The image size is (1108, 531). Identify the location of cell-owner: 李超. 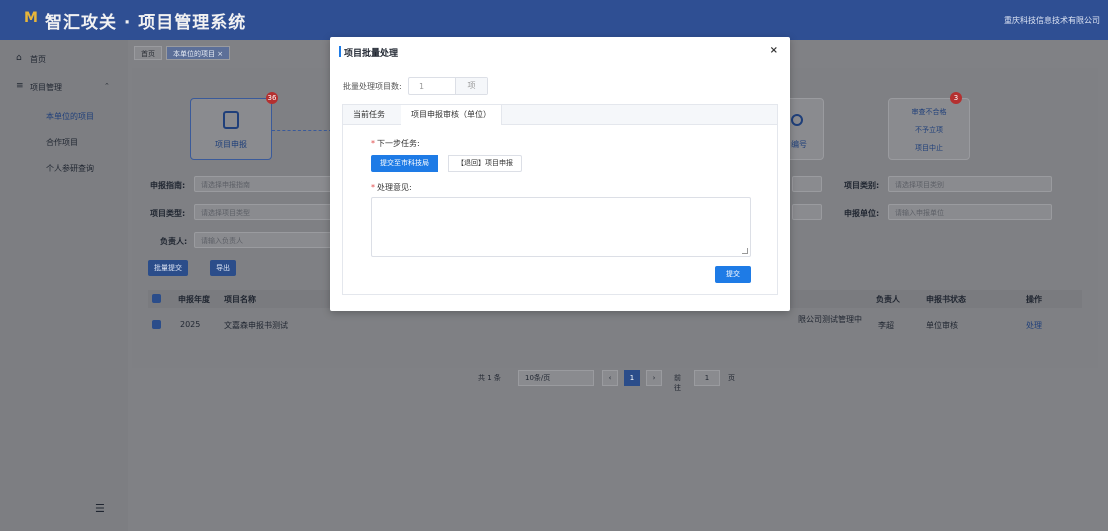
(886, 325).